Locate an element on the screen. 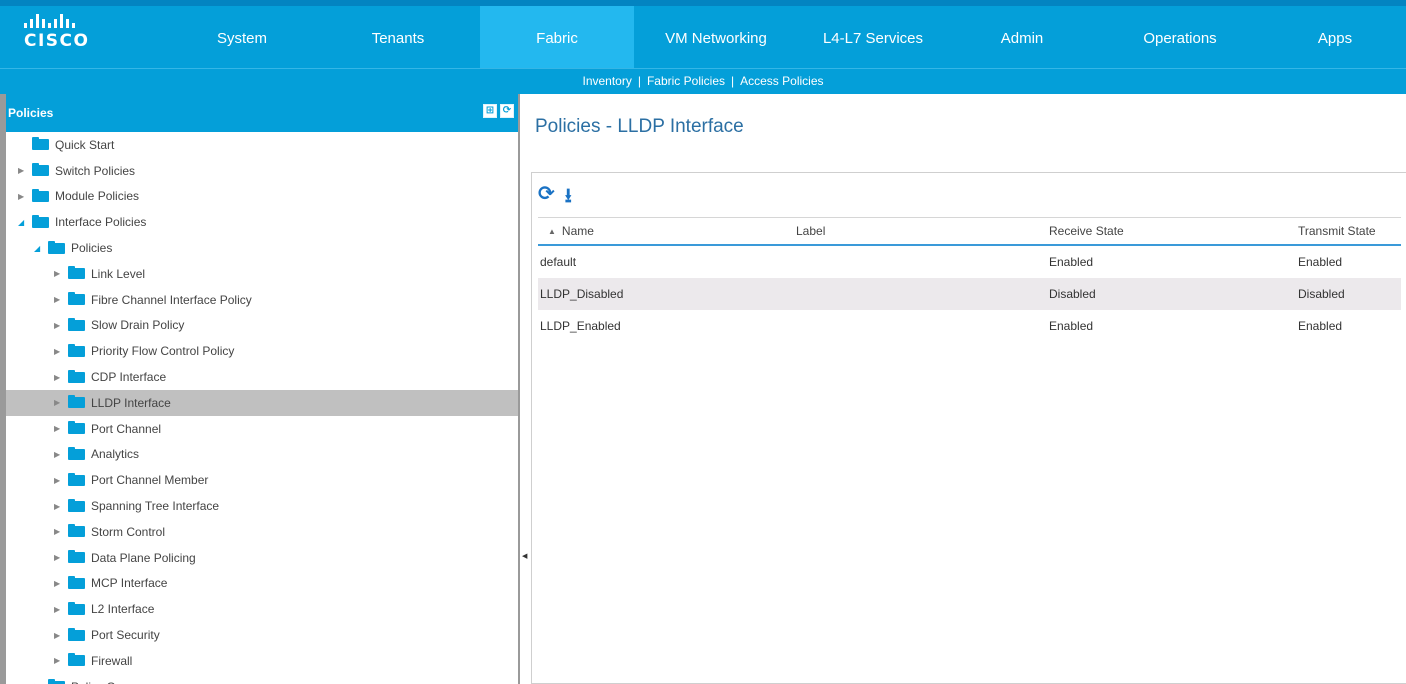 The image size is (1406, 684). tree-item: ▶ Fibre Channel Interface Policy is located at coordinates (262, 300).